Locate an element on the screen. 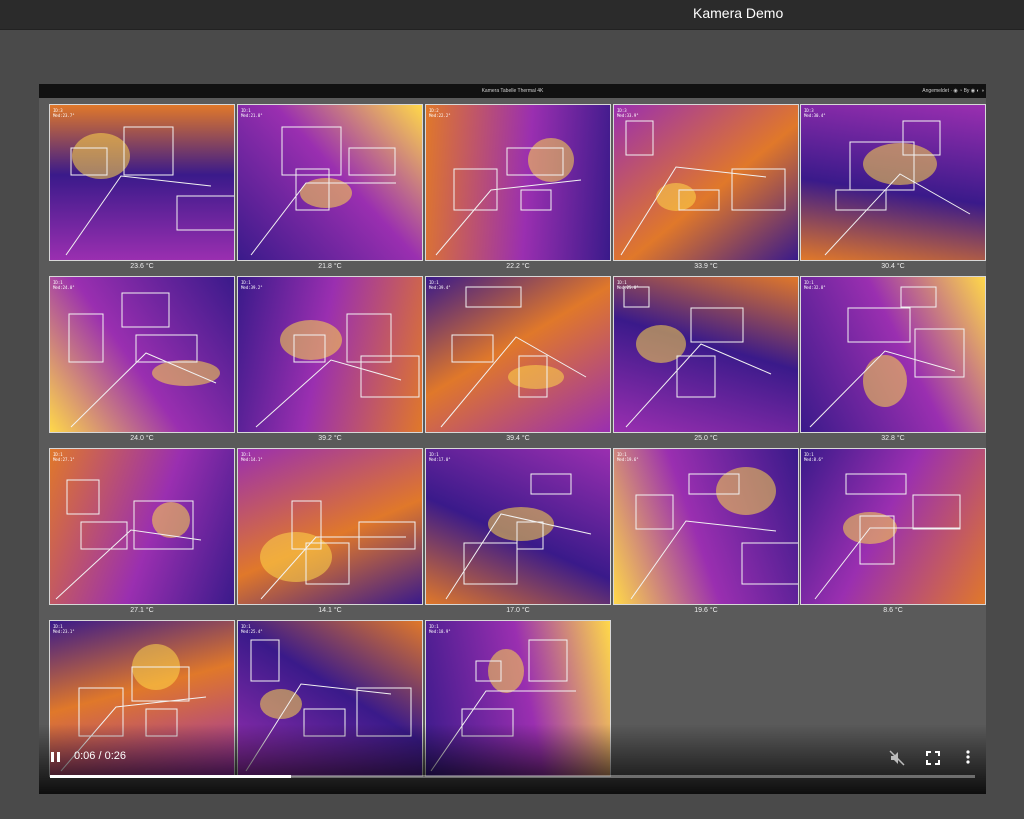 The height and width of the screenshot is (819, 1024). thermal-tile: ID:1 Med:21.8° is located at coordinates (330, 182).